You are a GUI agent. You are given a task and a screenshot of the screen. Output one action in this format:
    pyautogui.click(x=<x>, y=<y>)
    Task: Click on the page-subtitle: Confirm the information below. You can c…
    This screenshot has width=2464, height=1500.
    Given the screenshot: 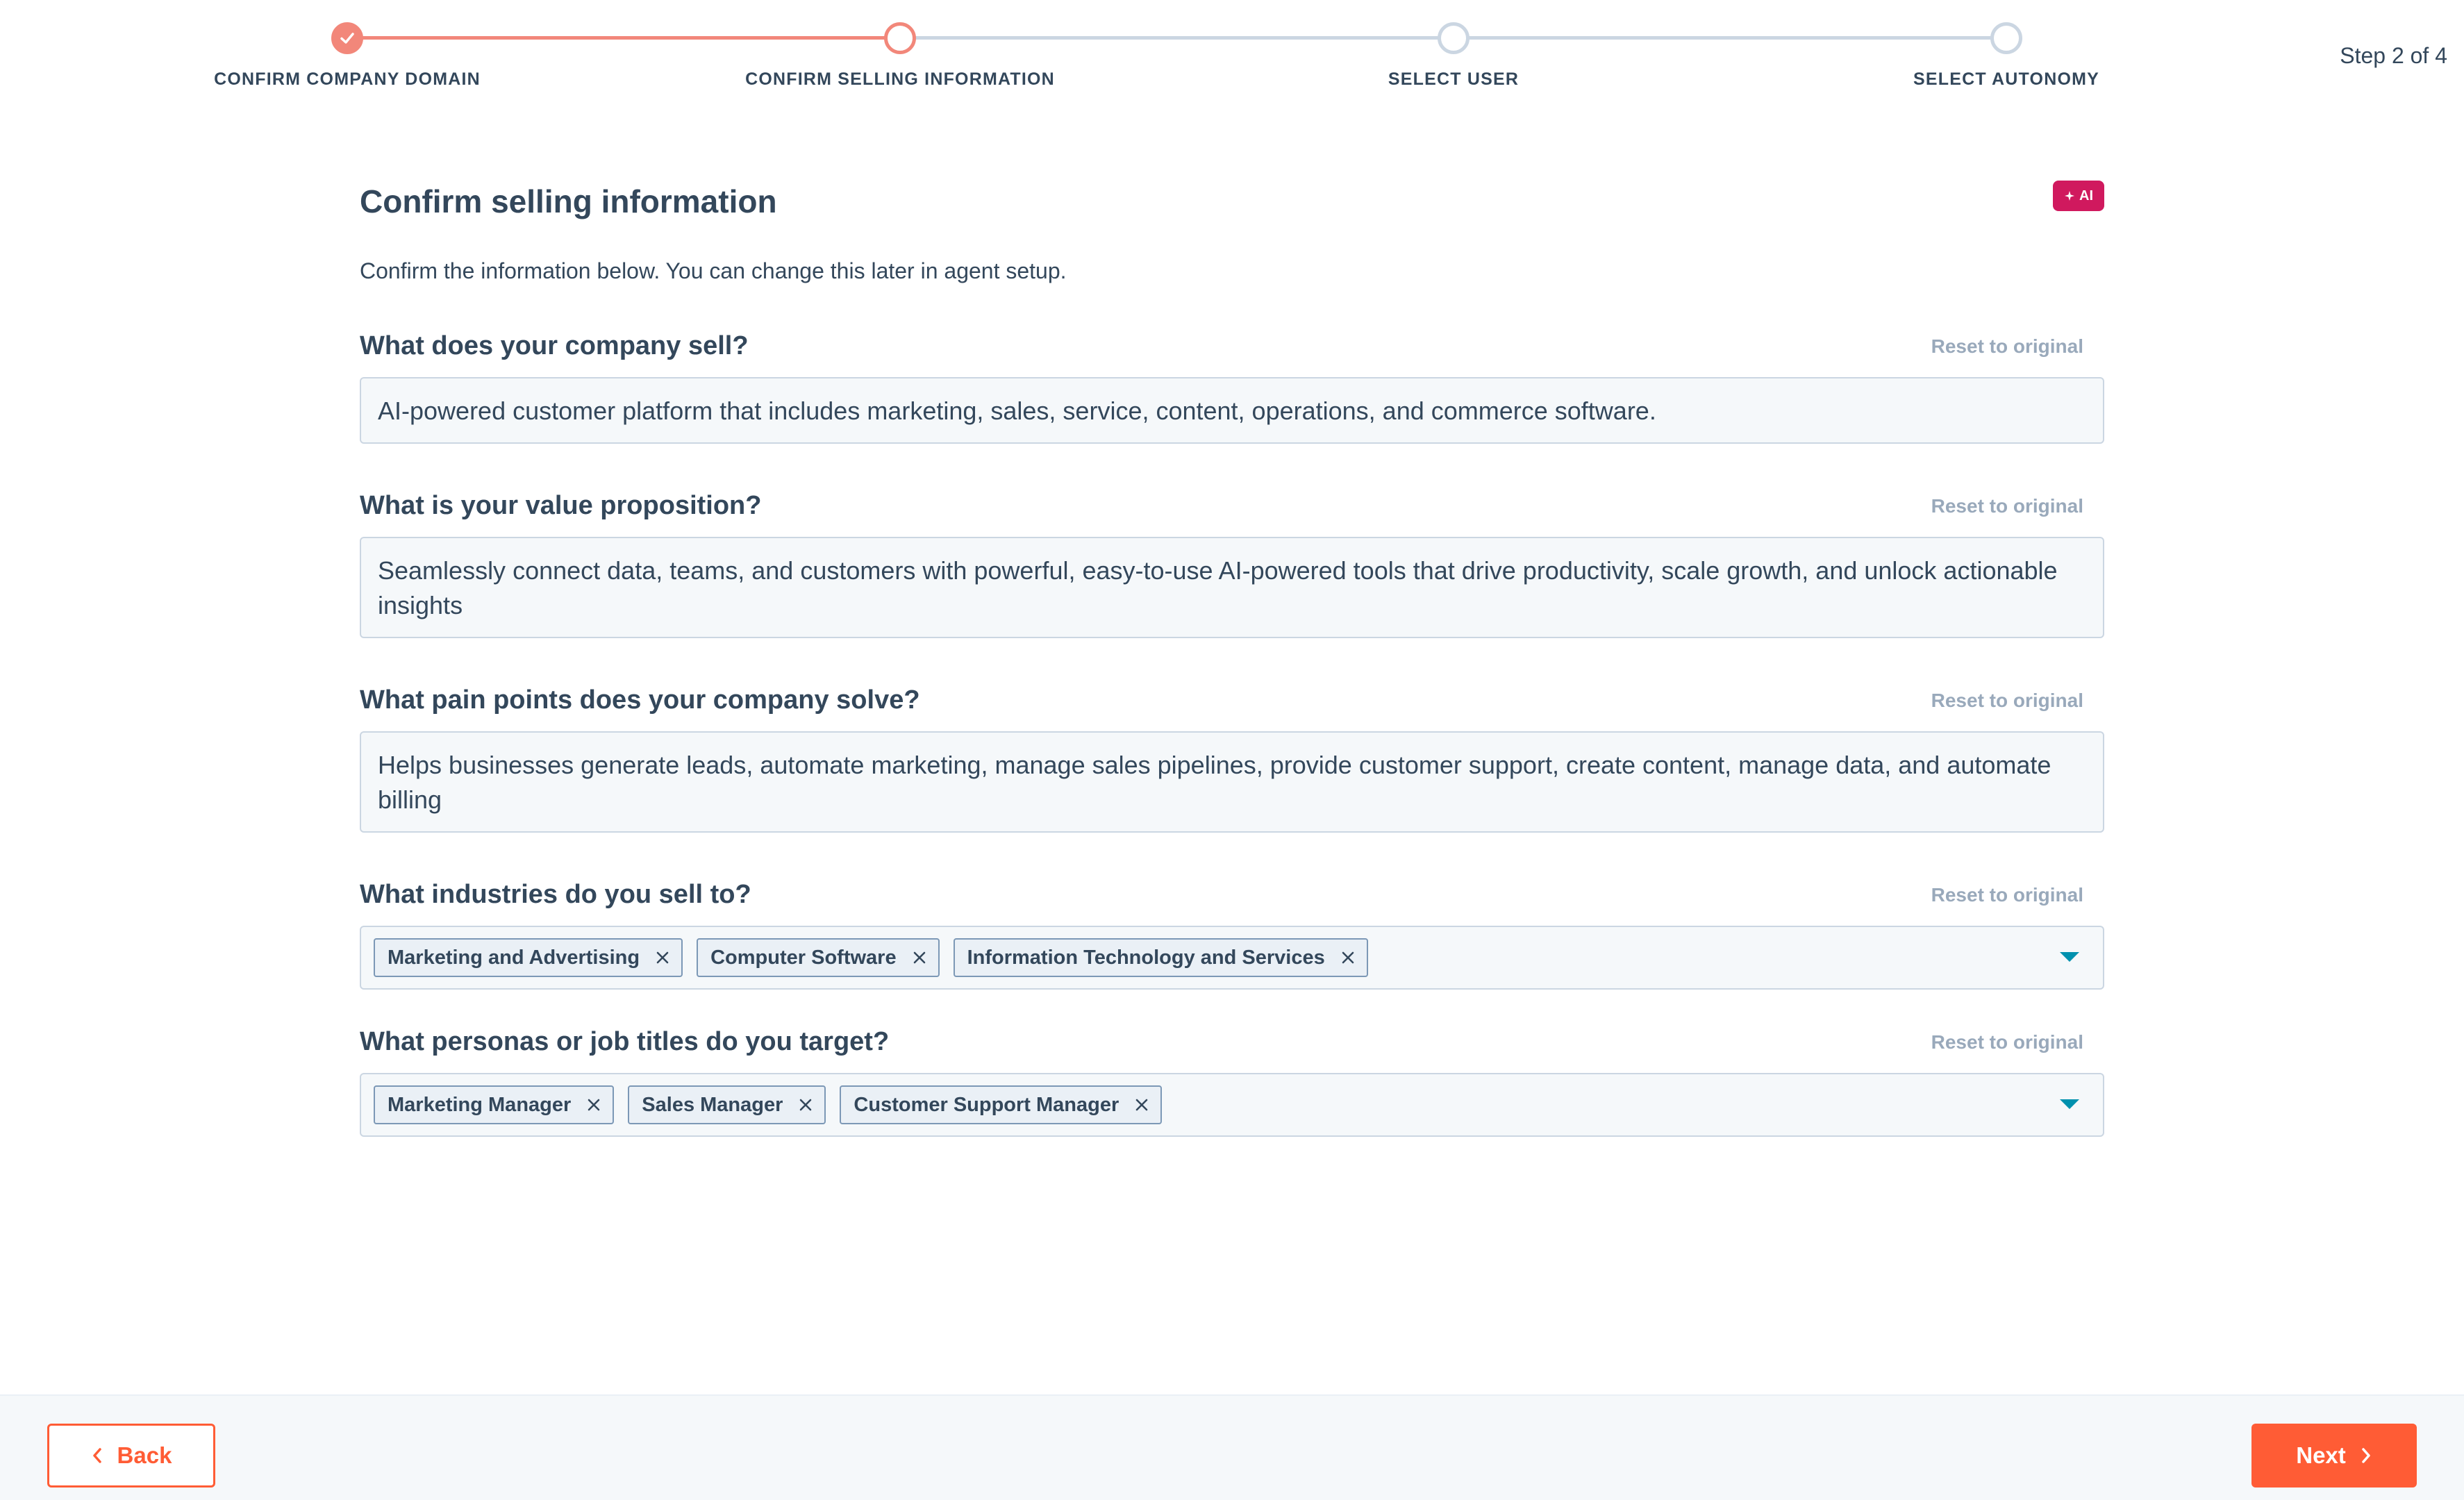 What is the action you would take?
    pyautogui.click(x=713, y=270)
    